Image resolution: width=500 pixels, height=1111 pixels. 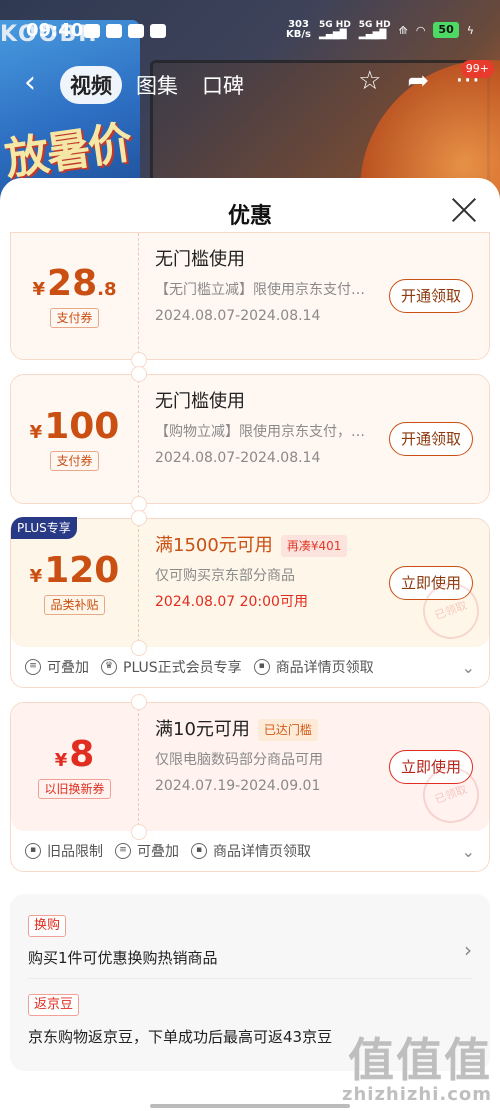 What do you see at coordinates (239, 760) in the screenshot?
I see `coupon-description: 仅限电脑数码部分商品可用` at bounding box center [239, 760].